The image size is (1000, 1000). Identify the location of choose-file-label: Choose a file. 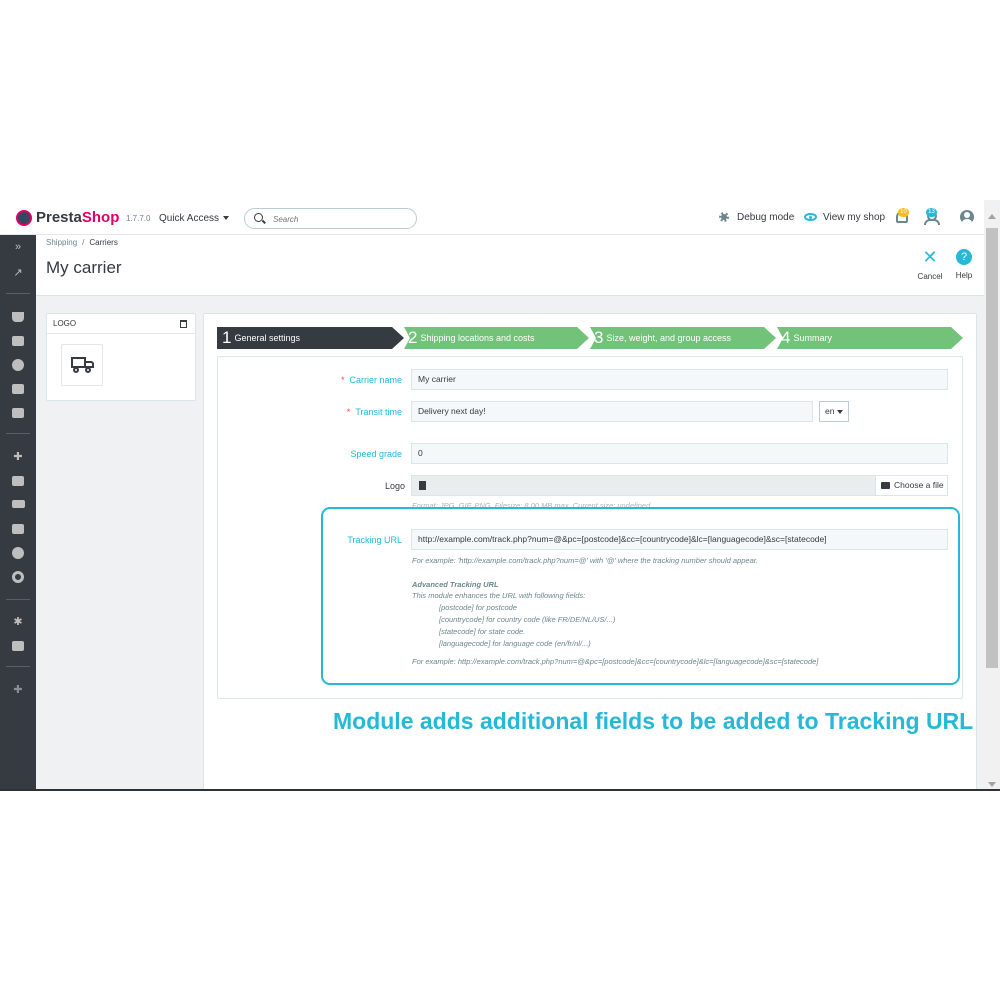
(919, 485).